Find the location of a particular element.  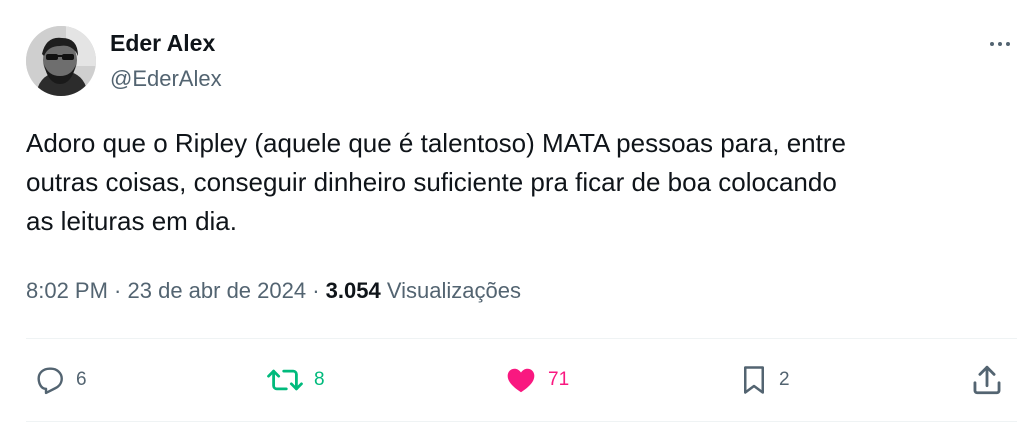

retweet-count: 8 is located at coordinates (319, 379).